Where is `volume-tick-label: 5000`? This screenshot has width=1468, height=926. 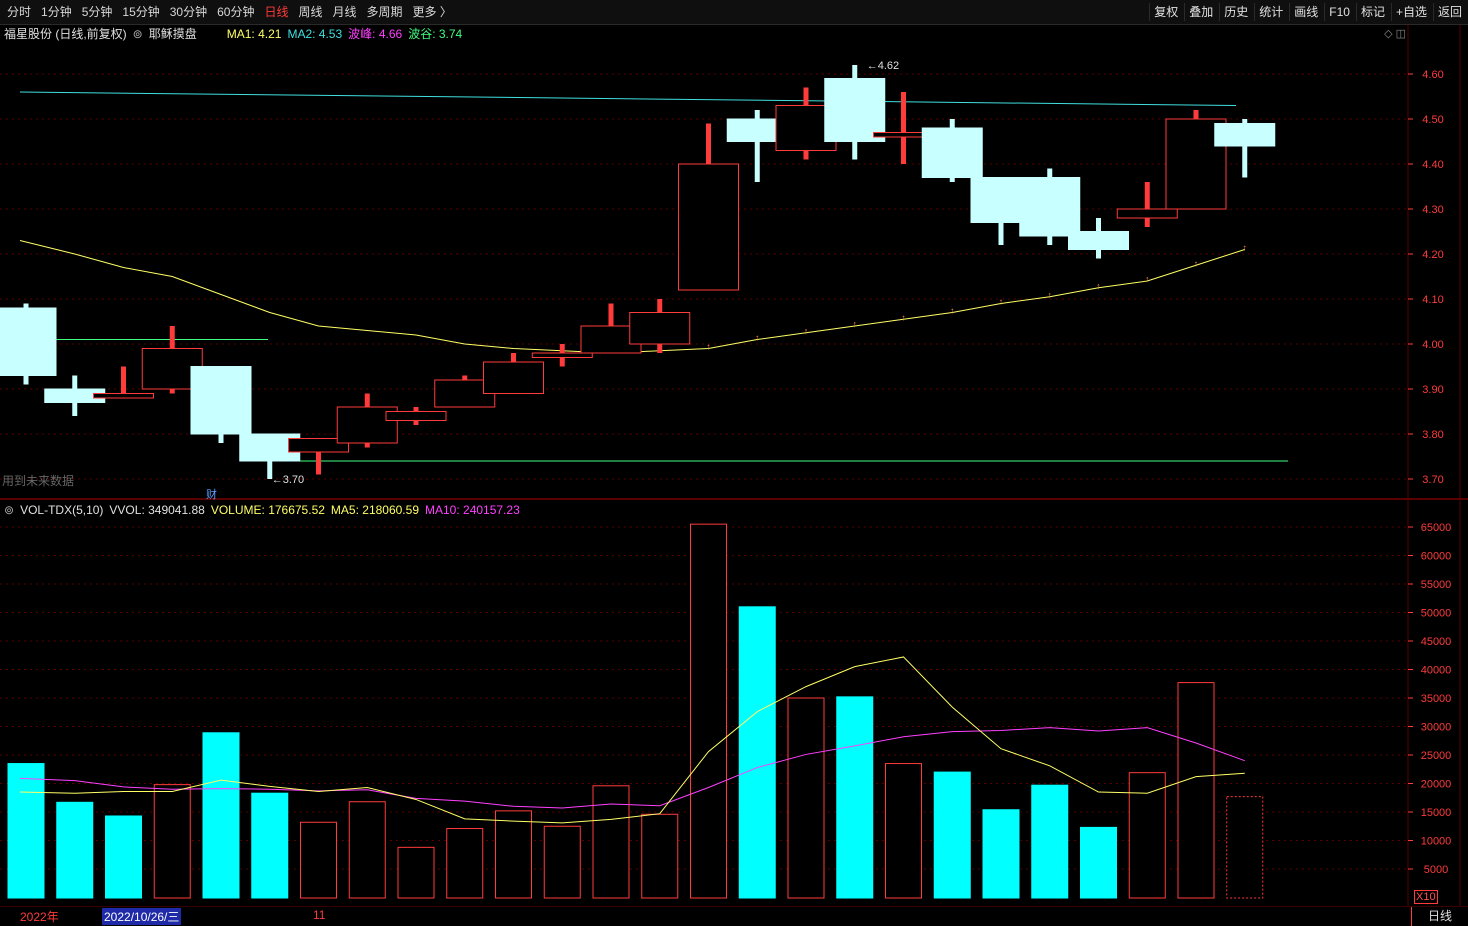
volume-tick-label: 5000 is located at coordinates (1436, 870).